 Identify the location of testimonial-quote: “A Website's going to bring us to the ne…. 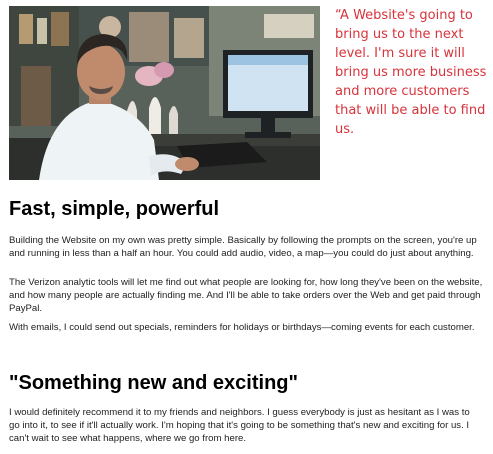
(411, 72).